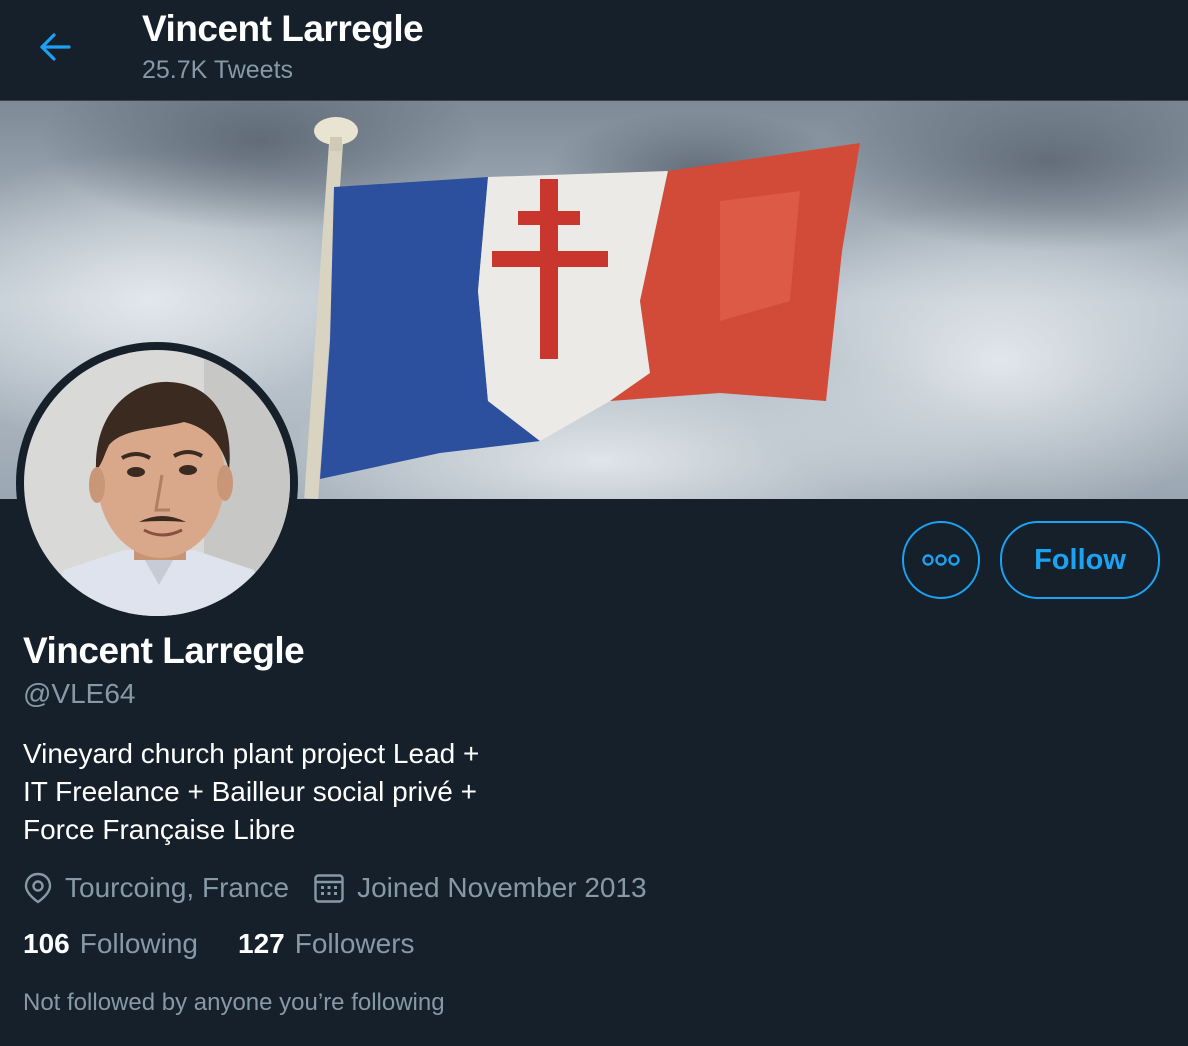 The image size is (1188, 1046). Describe the element at coordinates (164, 650) in the screenshot. I see `display-name: Vincent Larregle` at that location.